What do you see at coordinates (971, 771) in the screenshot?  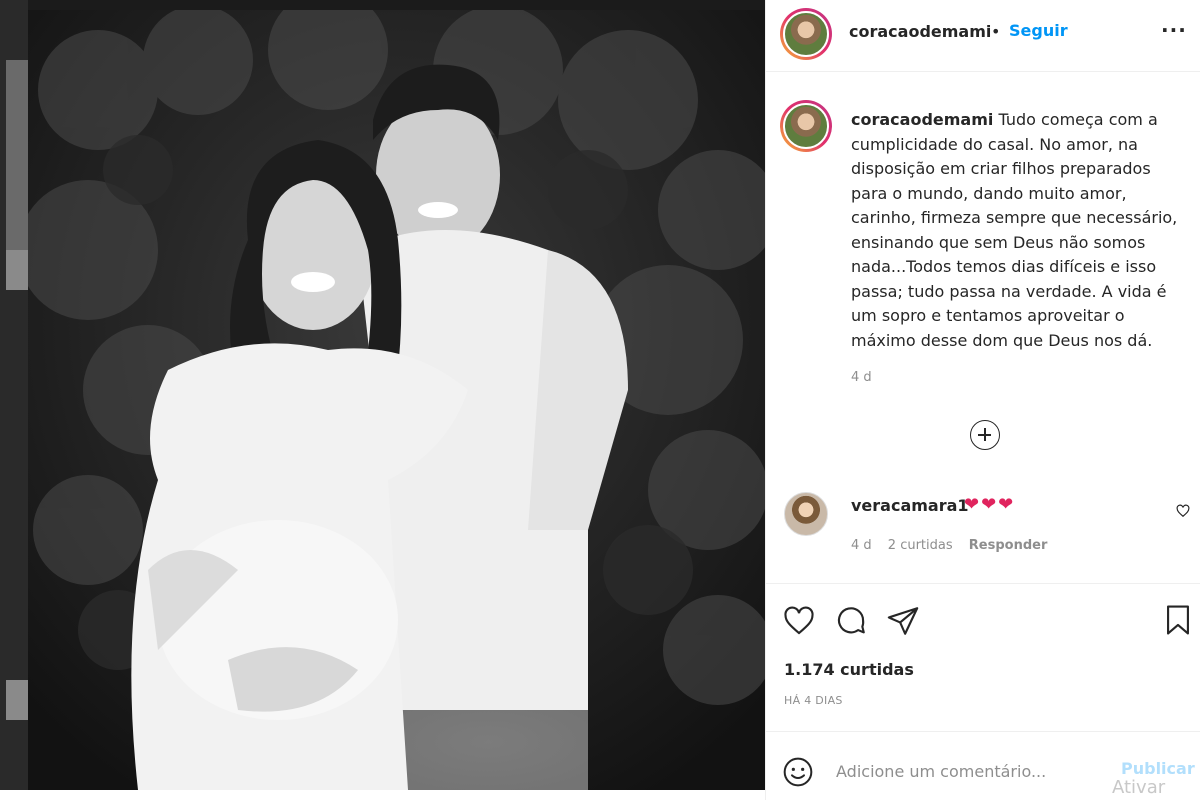 I see `comment-input` at bounding box center [971, 771].